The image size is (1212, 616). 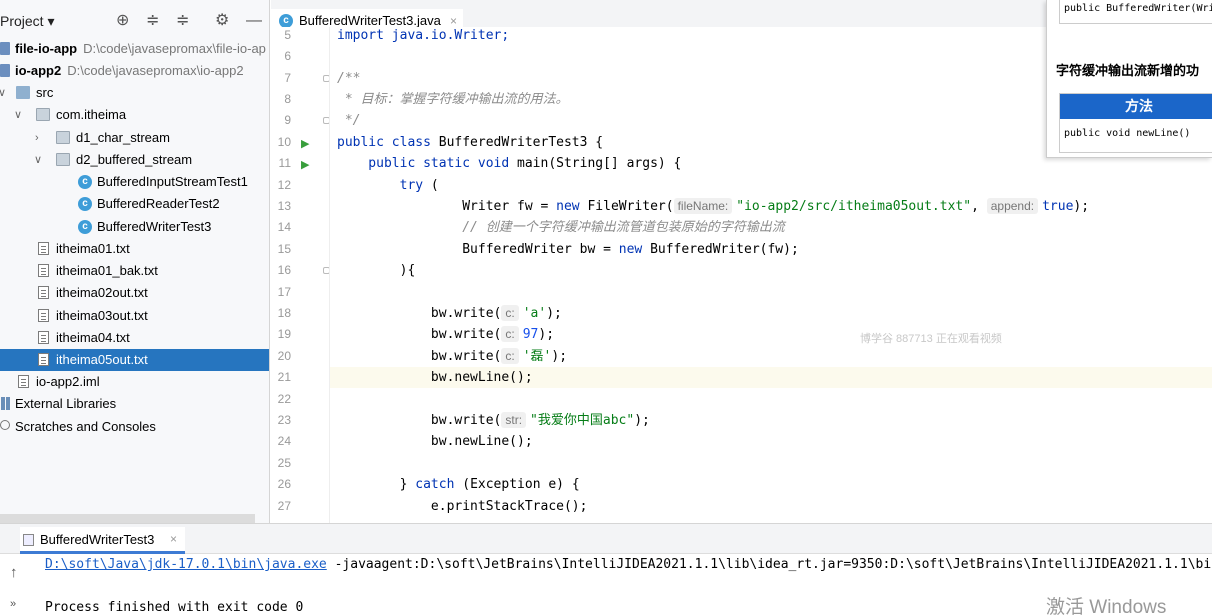 What do you see at coordinates (172, 181) in the screenshot?
I see `tree-item-label: BufferedInputStreamTest1` at bounding box center [172, 181].